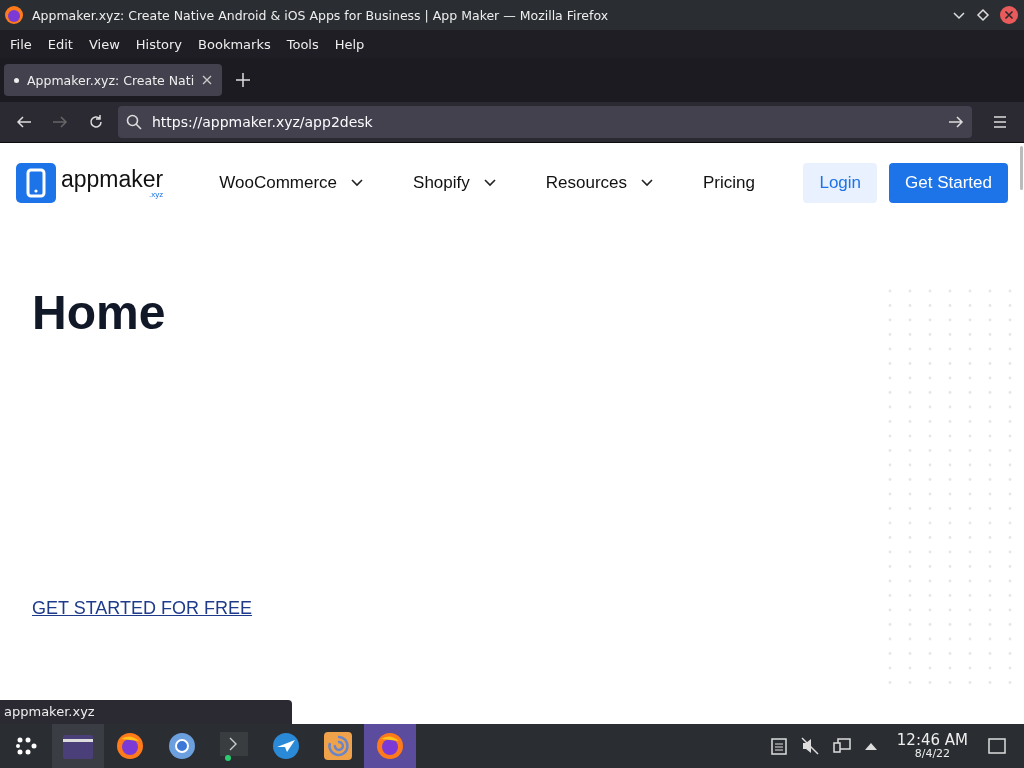  What do you see at coordinates (16, 80) in the screenshot?
I see `favicon-icon` at bounding box center [16, 80].